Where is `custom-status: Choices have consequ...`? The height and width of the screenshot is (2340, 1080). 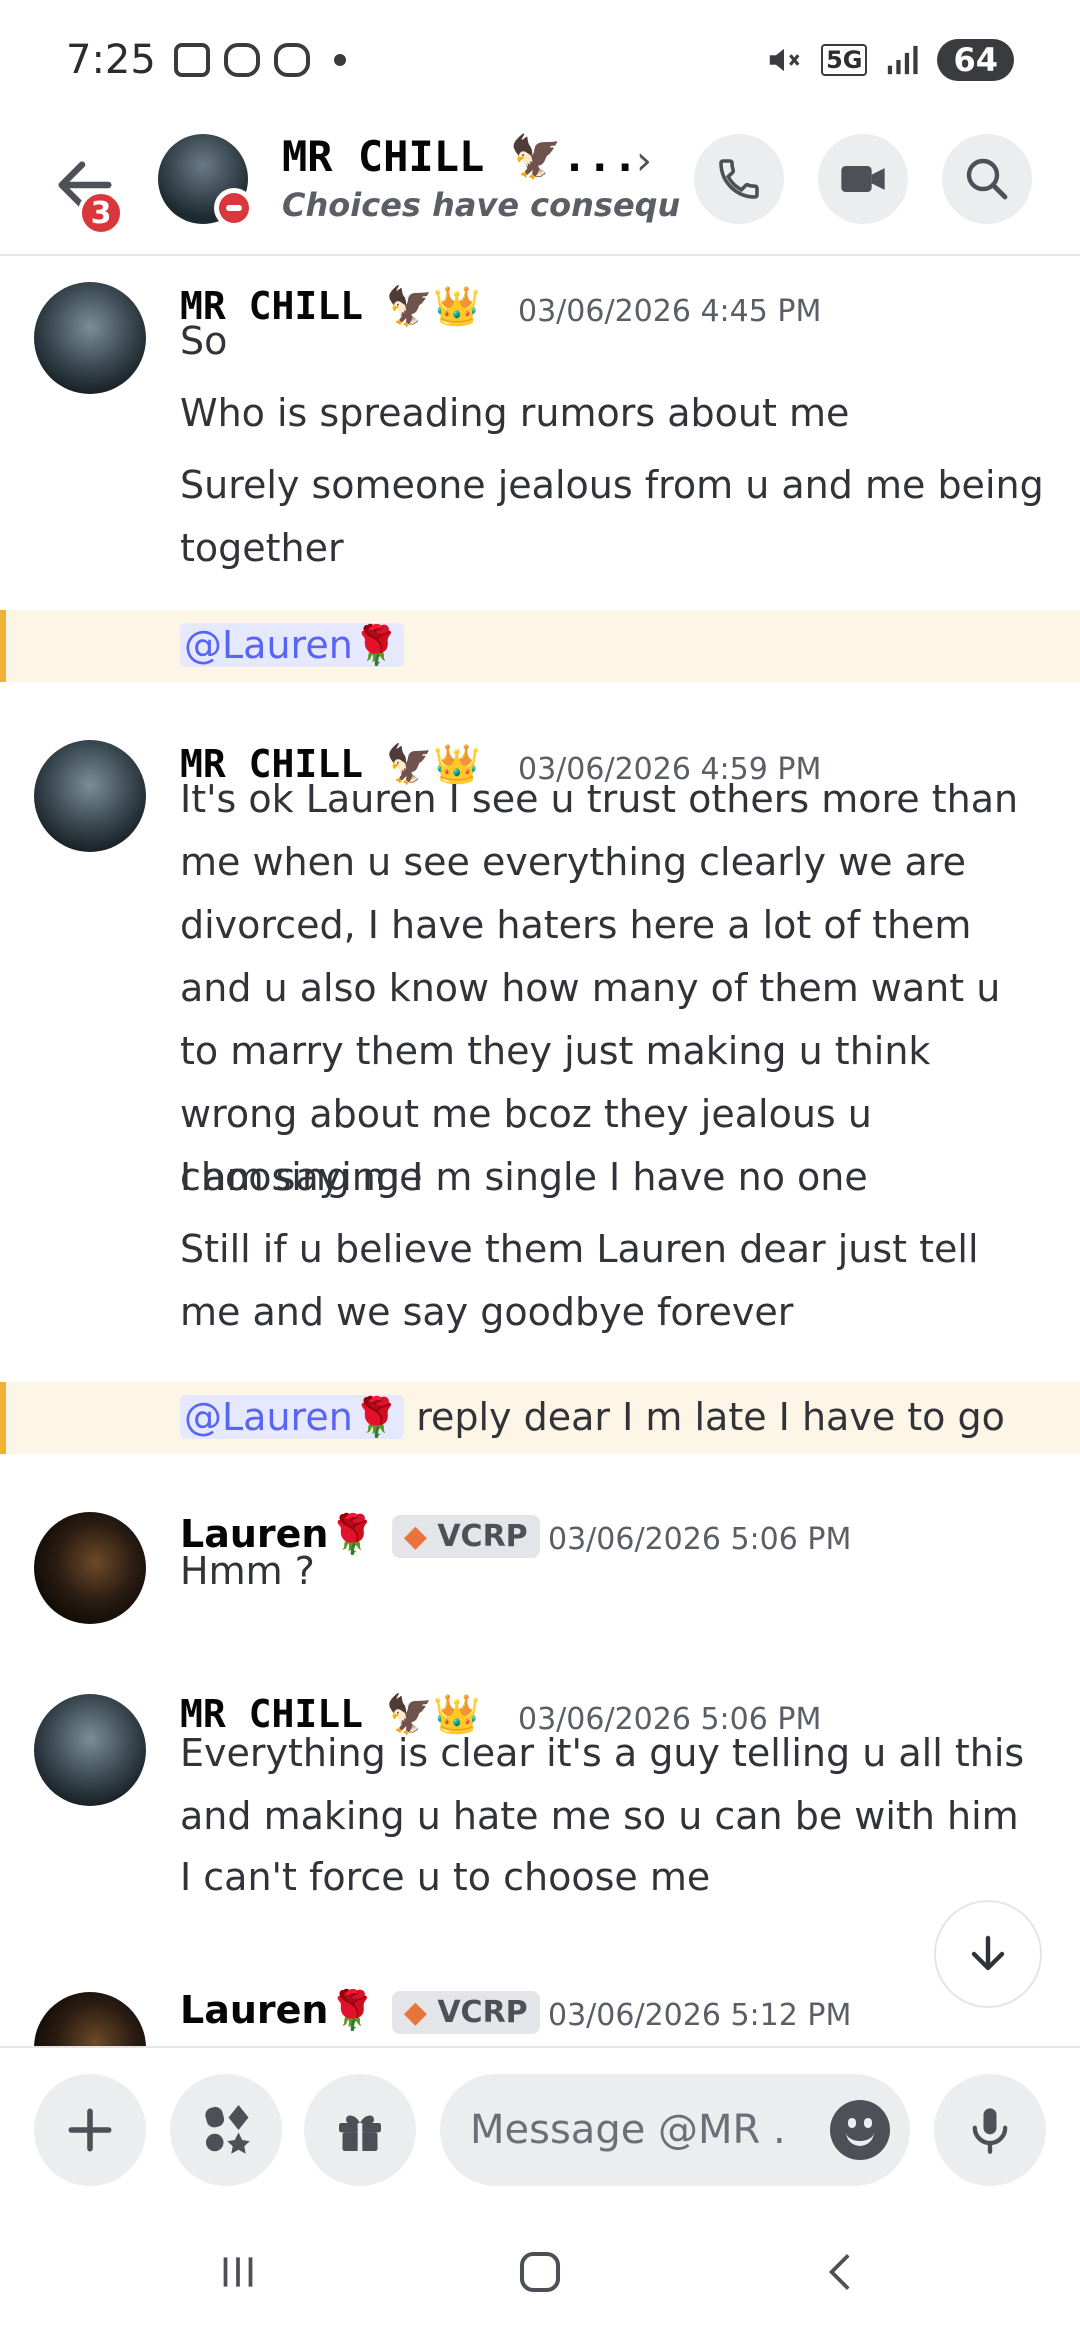 custom-status: Choices have consequ... is located at coordinates (482, 205).